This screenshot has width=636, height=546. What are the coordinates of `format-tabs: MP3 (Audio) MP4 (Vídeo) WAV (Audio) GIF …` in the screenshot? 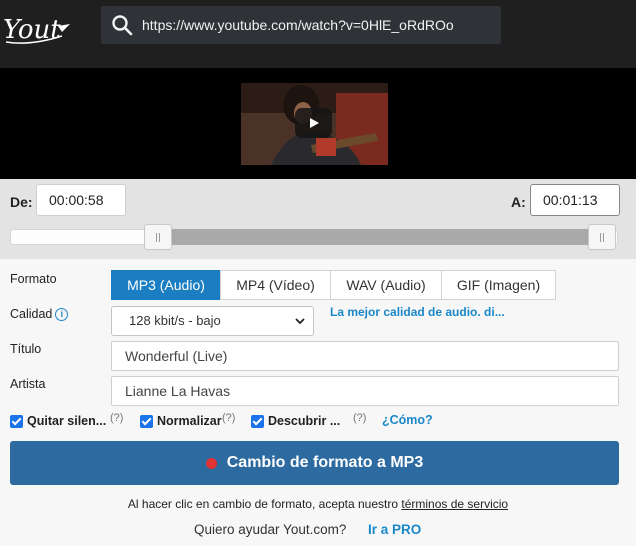 It's located at (333, 285).